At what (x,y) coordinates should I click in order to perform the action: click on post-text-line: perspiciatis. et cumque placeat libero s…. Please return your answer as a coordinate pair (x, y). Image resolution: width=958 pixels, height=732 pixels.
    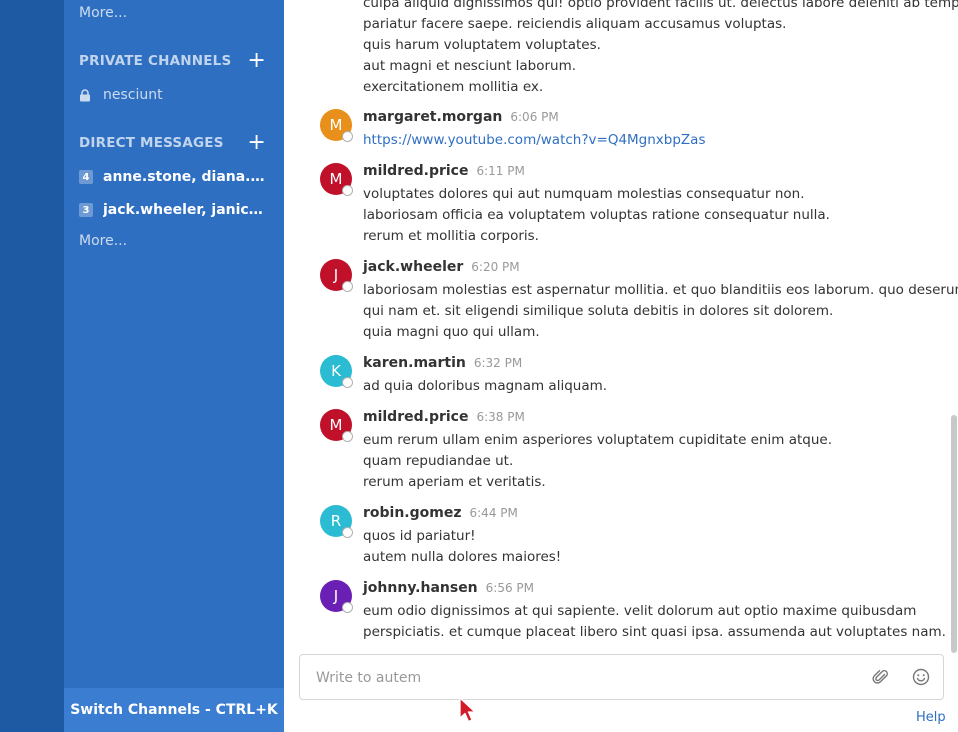
    Looking at the image, I should click on (654, 632).